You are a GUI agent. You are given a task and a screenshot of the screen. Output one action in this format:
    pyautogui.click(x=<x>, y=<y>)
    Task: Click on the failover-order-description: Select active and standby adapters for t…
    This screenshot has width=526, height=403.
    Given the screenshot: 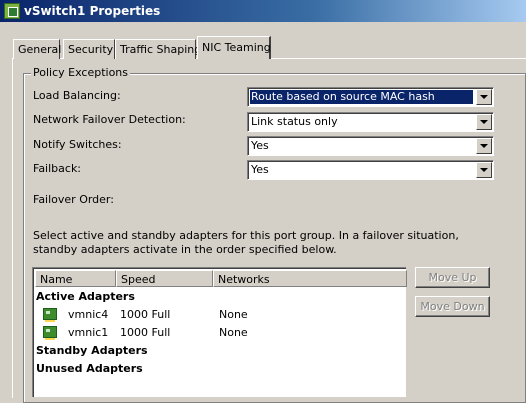 What is the action you would take?
    pyautogui.click(x=246, y=242)
    